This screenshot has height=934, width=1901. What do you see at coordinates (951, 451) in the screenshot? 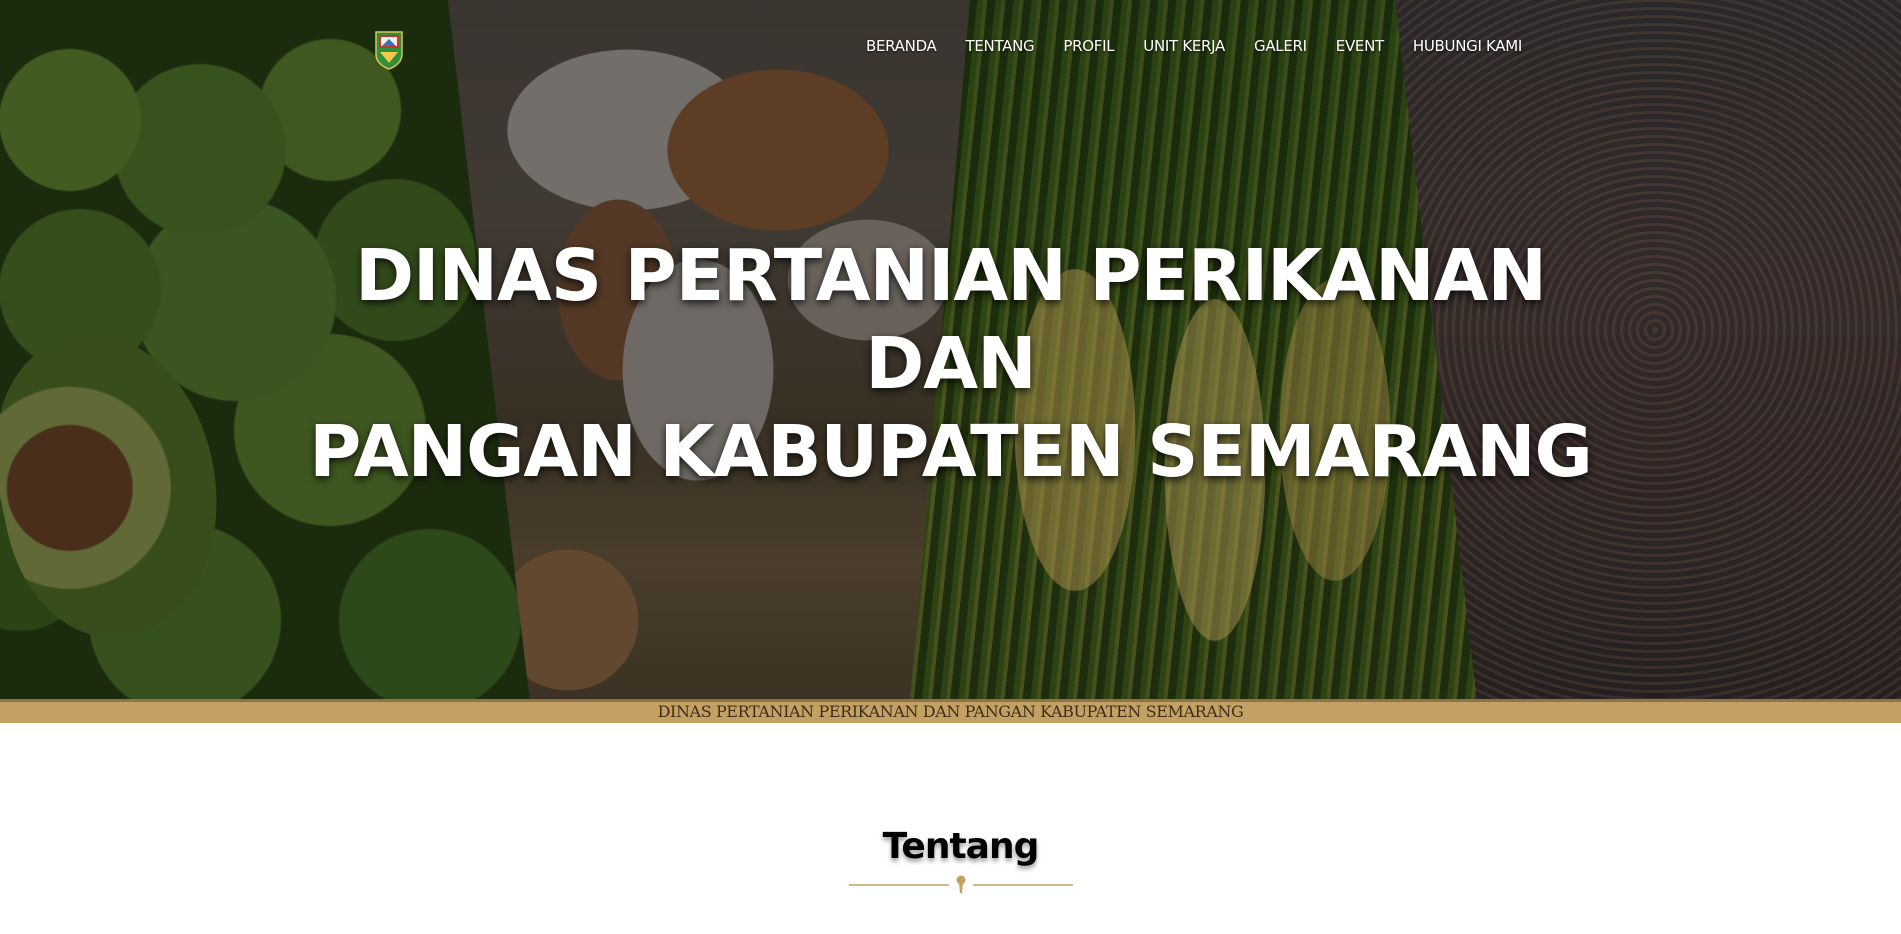
I see `hero-title-line-2: PANGAN KABUPATEN SEMARANG` at bounding box center [951, 451].